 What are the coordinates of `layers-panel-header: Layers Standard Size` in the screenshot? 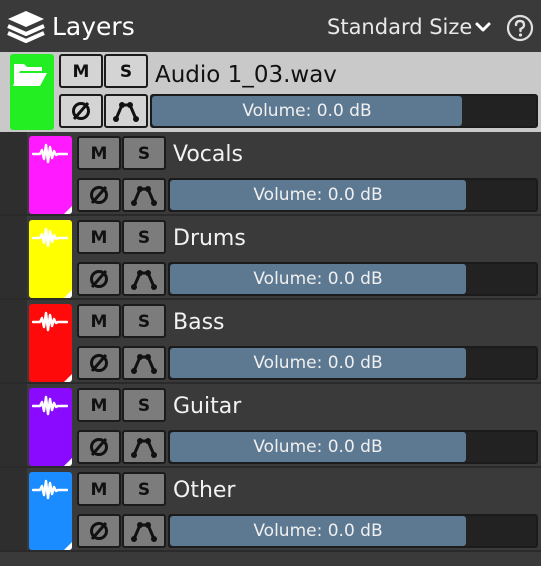 It's located at (270, 26).